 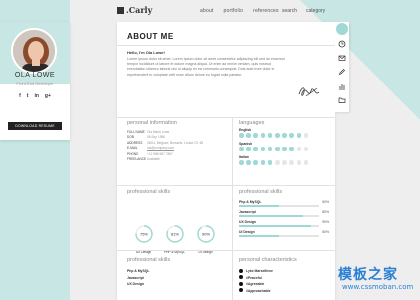 I want to click on greeting: Hello, I'm Ola Lowe!, so click(x=146, y=52).